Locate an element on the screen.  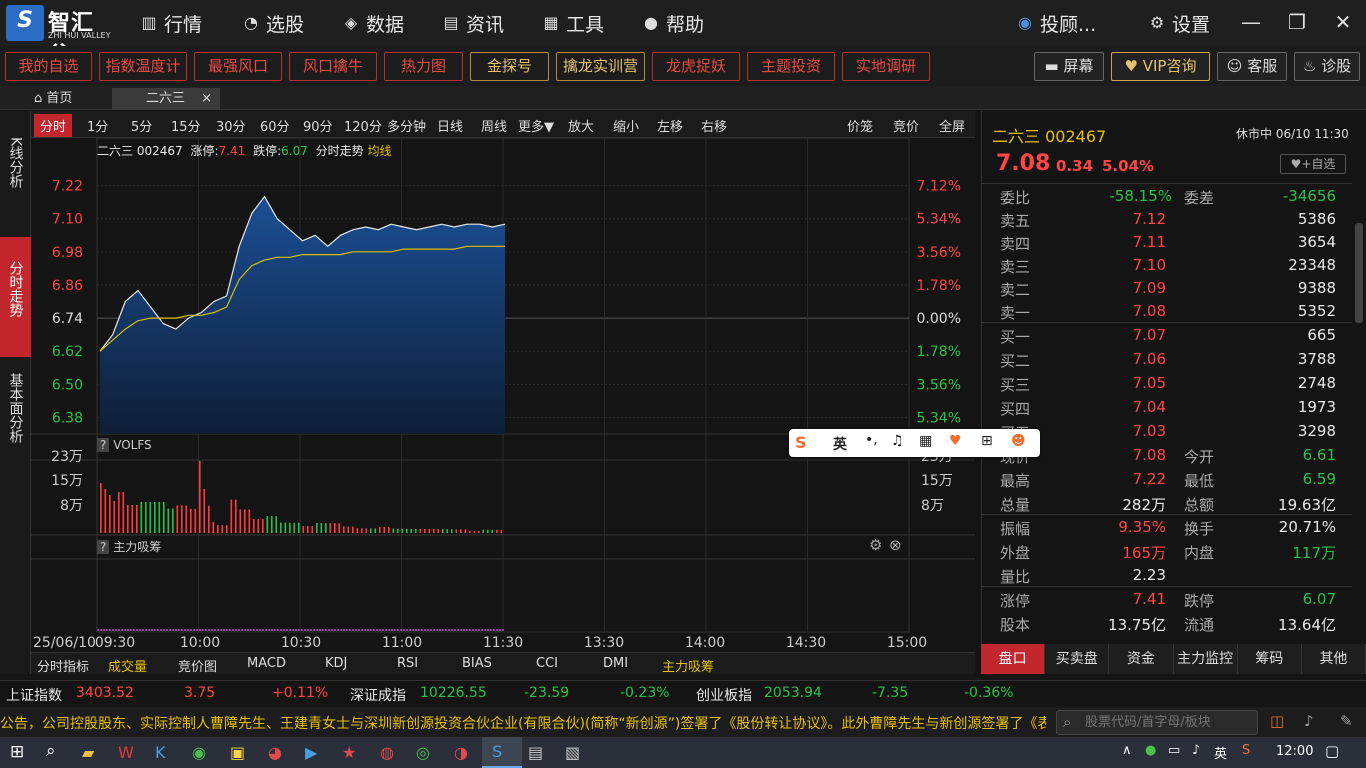
bid-row: 买三 7.05 2748 is located at coordinates (1167, 383).